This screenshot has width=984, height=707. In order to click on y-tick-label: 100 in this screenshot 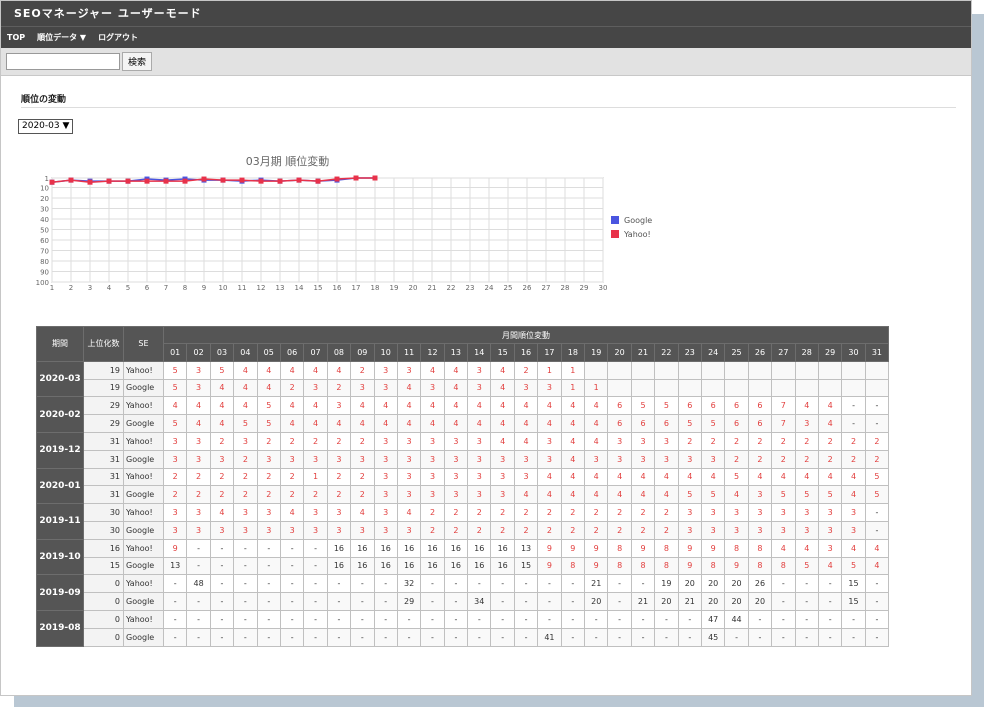, I will do `click(42, 283)`.